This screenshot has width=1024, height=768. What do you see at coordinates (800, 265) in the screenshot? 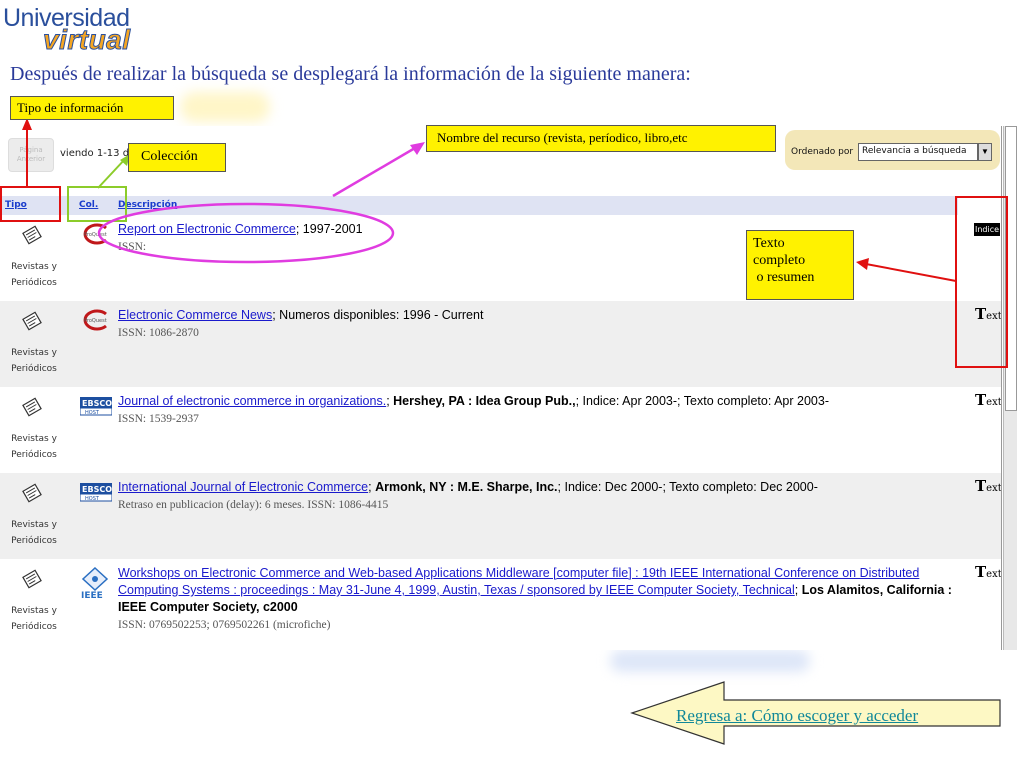
I see `callout-texto: Texto completo o resumen` at bounding box center [800, 265].